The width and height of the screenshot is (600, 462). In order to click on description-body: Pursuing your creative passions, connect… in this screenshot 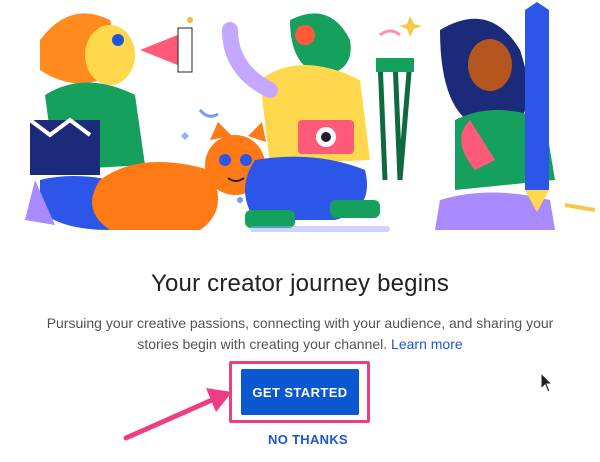, I will do `click(300, 333)`.